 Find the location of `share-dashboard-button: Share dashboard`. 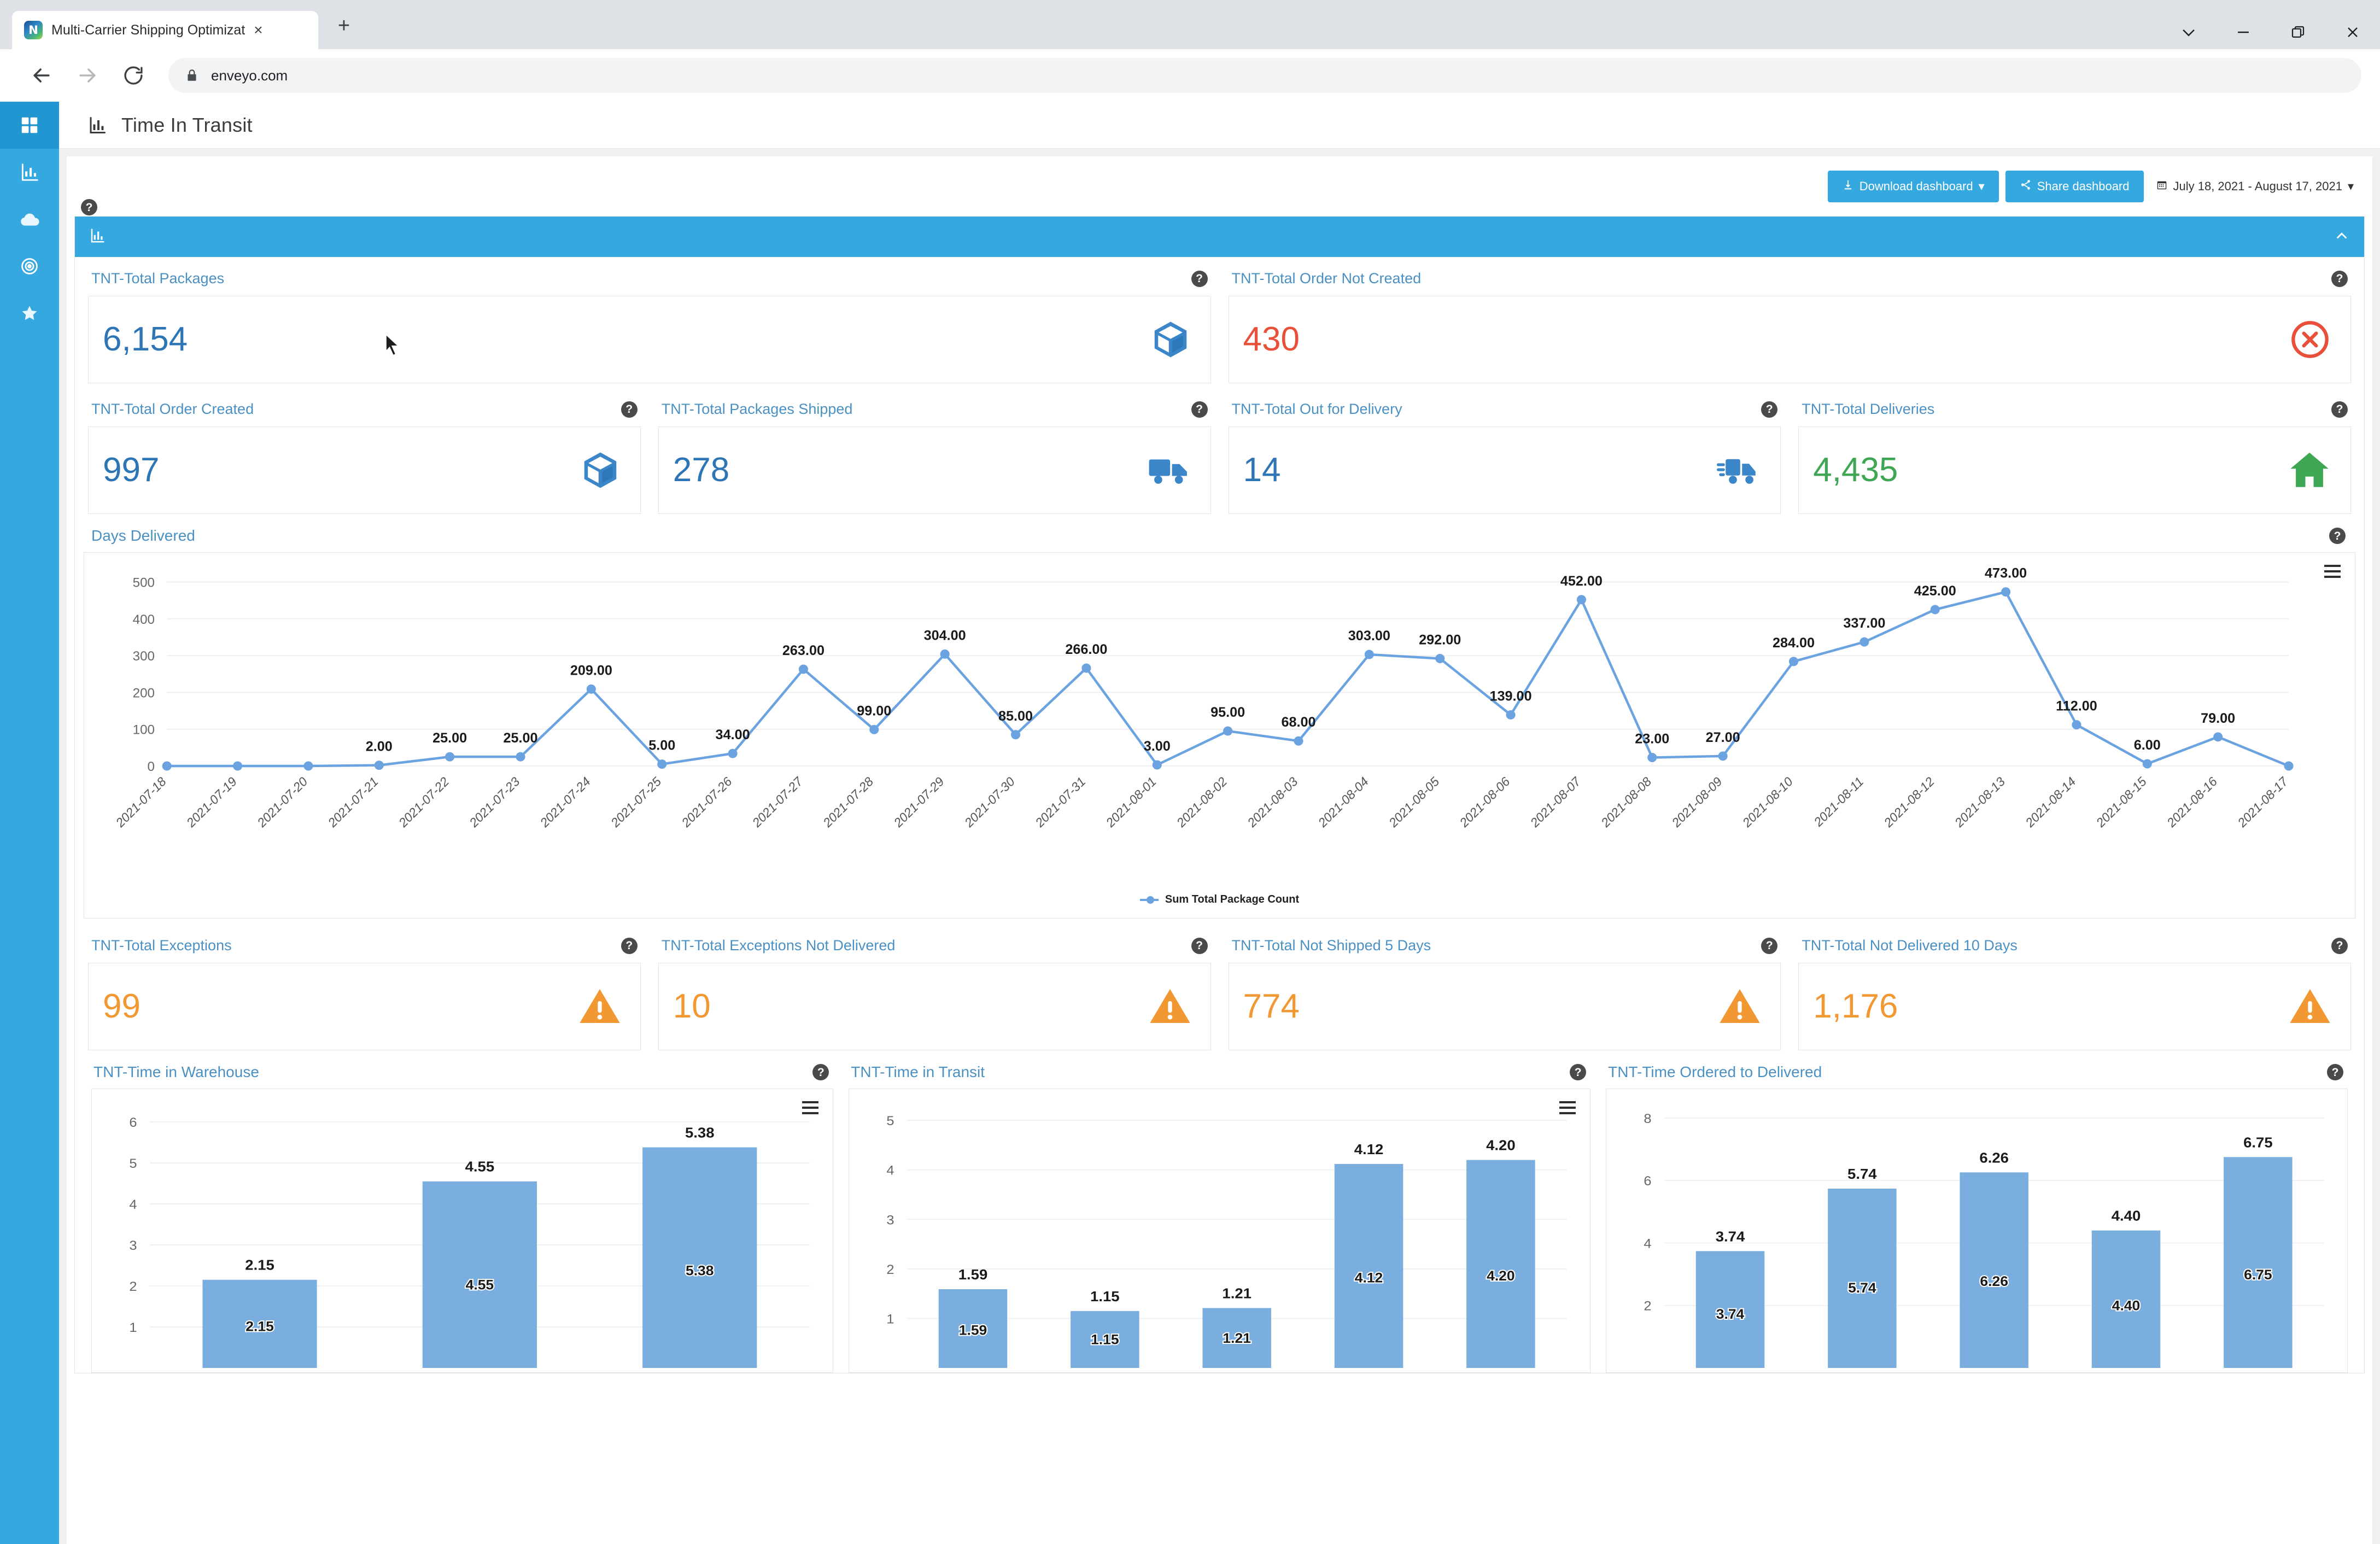

share-dashboard-button: Share dashboard is located at coordinates (2074, 187).